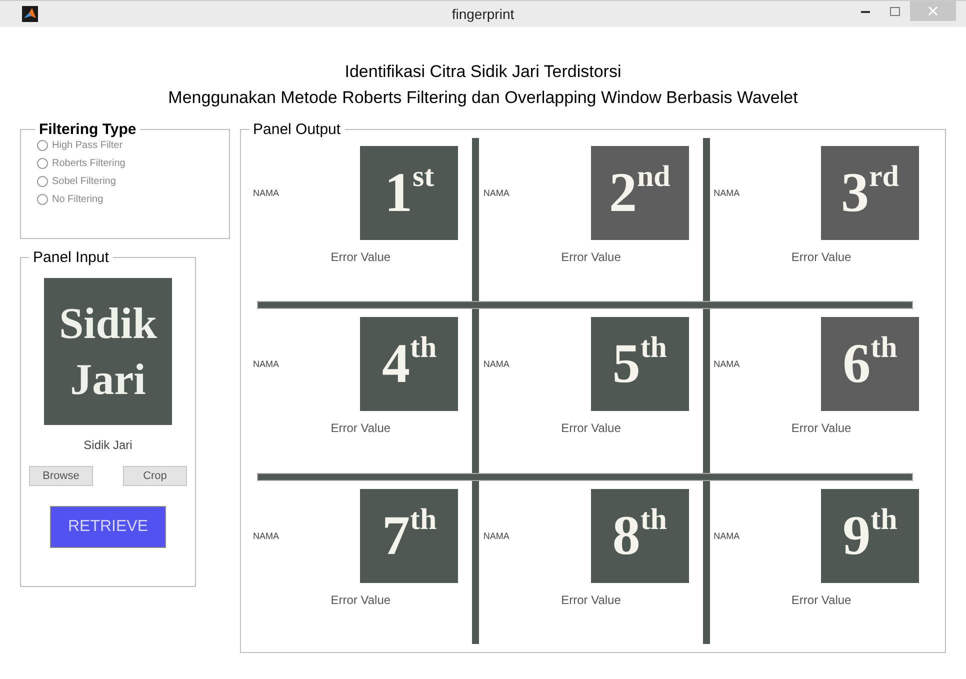 The image size is (966, 679). What do you see at coordinates (483, 14) in the screenshot?
I see `window-title: fingerprint` at bounding box center [483, 14].